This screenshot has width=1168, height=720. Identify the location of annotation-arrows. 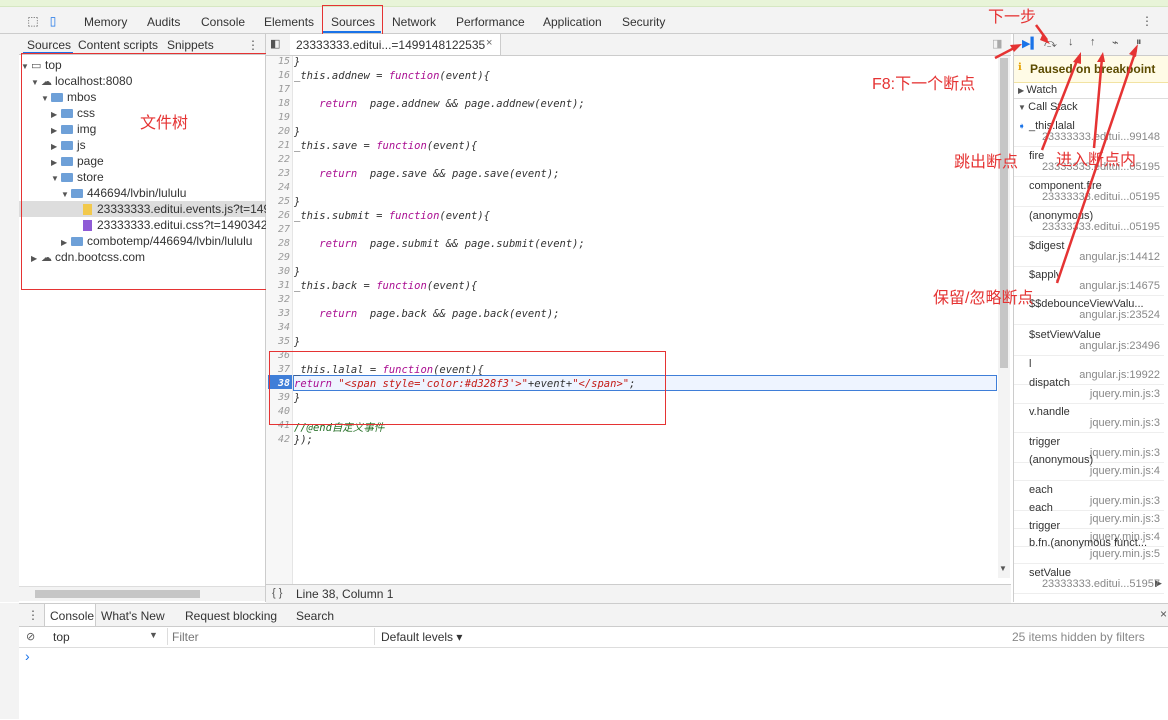
(1066, 154).